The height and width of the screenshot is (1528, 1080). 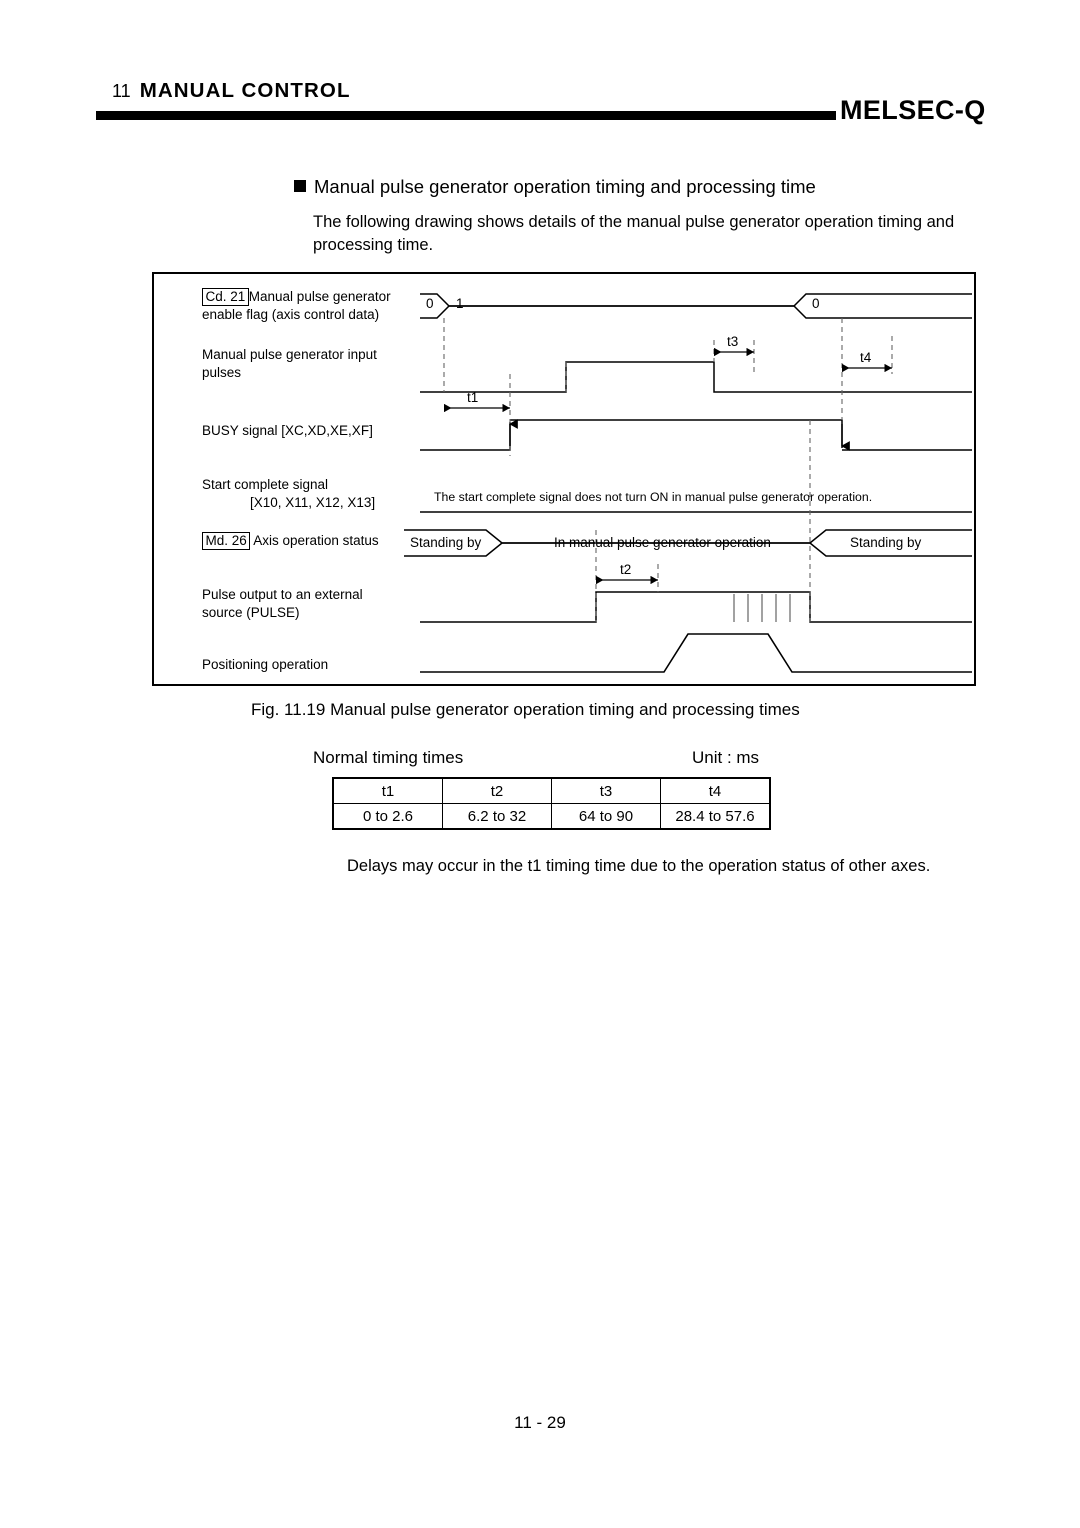 I want to click on signal-value-0-final: 0, so click(x=816, y=303).